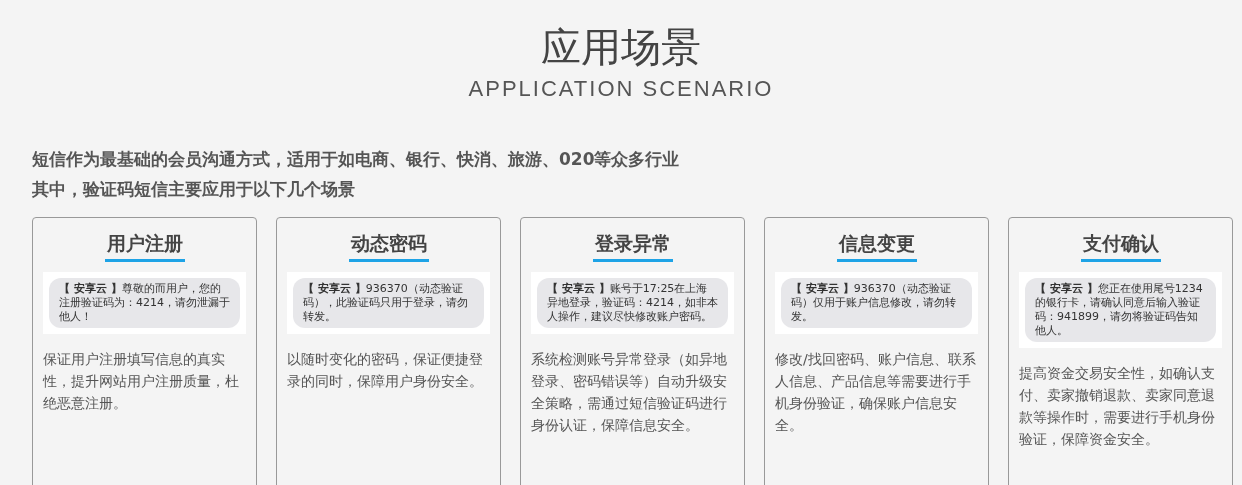 Image resolution: width=1242 pixels, height=485 pixels. Describe the element at coordinates (876, 246) in the screenshot. I see `card-title: 信息变更` at that location.